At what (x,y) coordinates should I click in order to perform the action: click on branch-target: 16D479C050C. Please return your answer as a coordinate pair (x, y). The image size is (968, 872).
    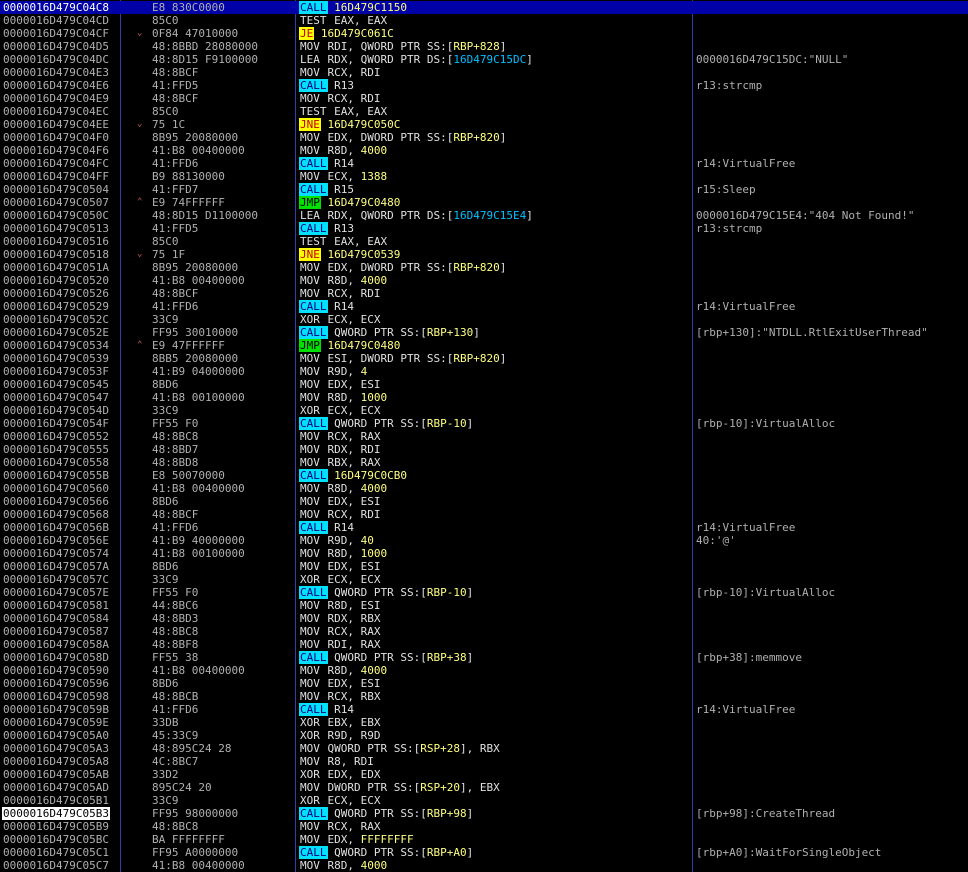
    Looking at the image, I should click on (364, 124).